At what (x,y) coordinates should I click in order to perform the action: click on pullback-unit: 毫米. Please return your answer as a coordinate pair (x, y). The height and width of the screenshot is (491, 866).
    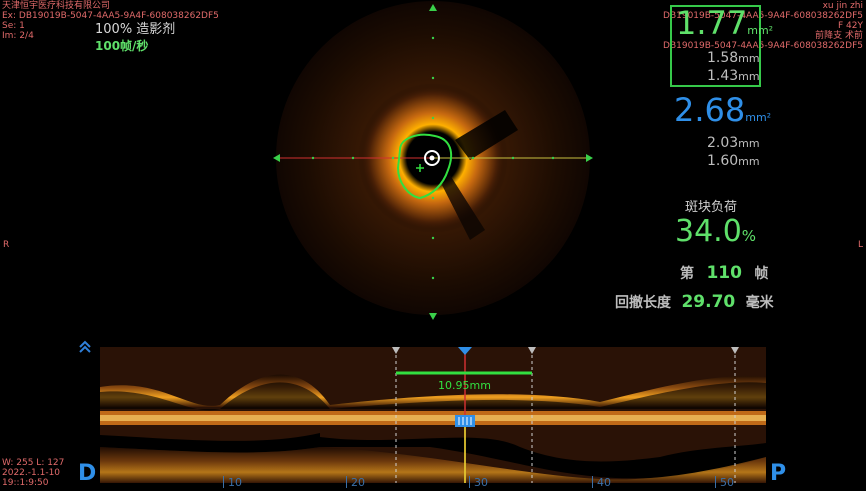
    Looking at the image, I should click on (759, 303).